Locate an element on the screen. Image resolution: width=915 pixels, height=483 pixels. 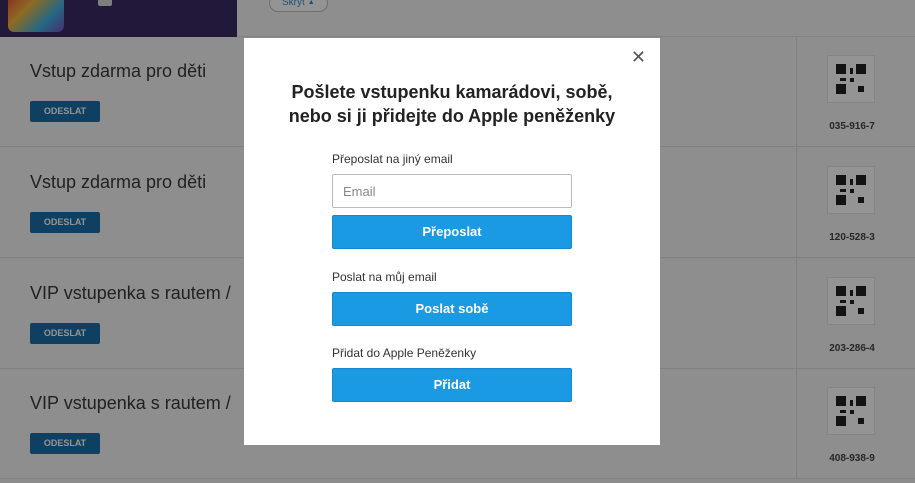
dialog-title-line2: nebo si ji přidejte do Apple peněženky is located at coordinates (452, 116).